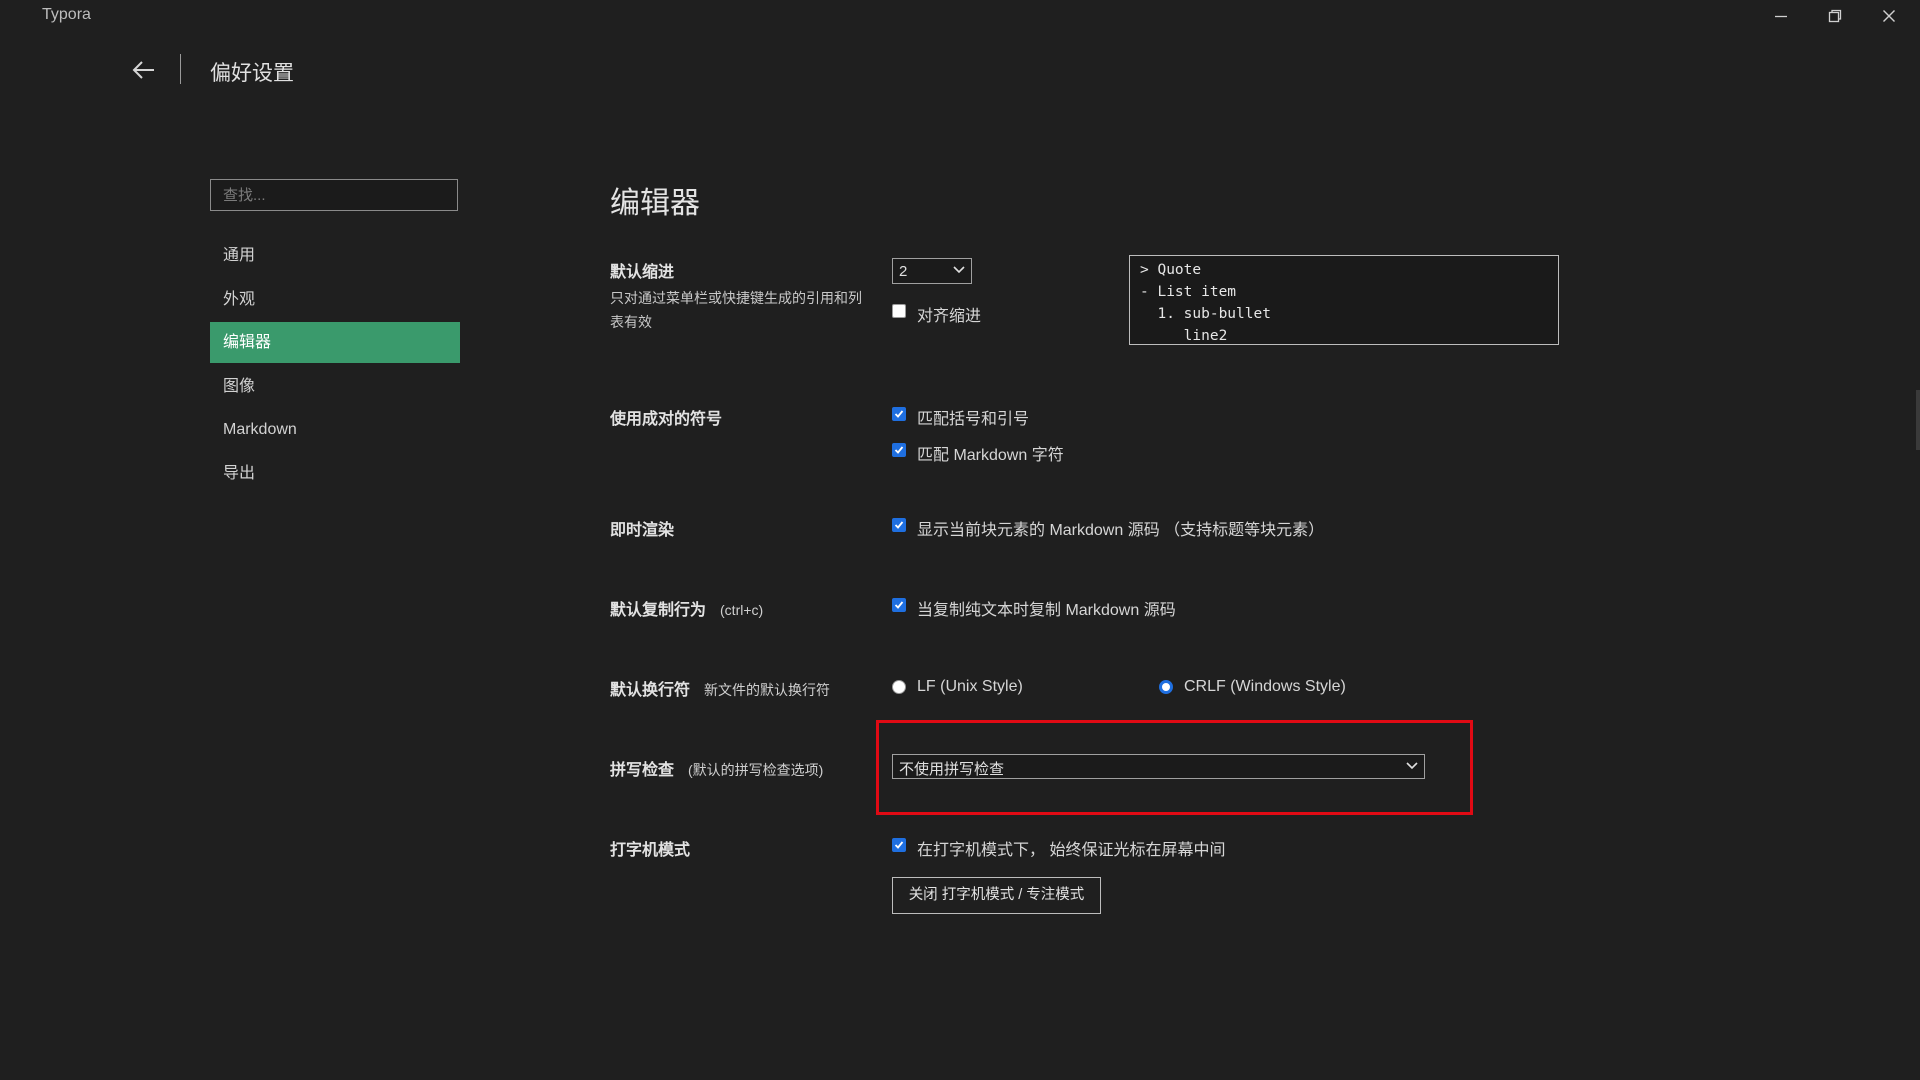 The height and width of the screenshot is (1080, 1920). What do you see at coordinates (949, 316) in the screenshot?
I see `align-indent-label: 对齐缩进` at bounding box center [949, 316].